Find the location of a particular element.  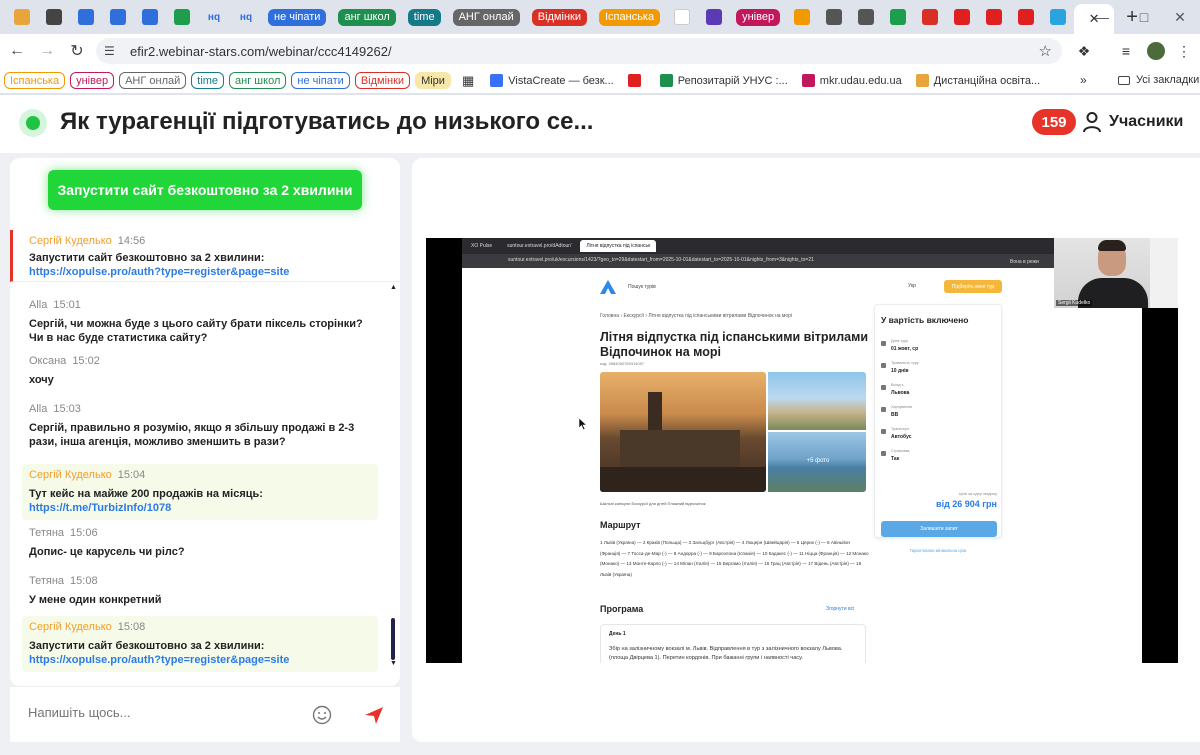

planner-icon is located at coordinates (150, 17).